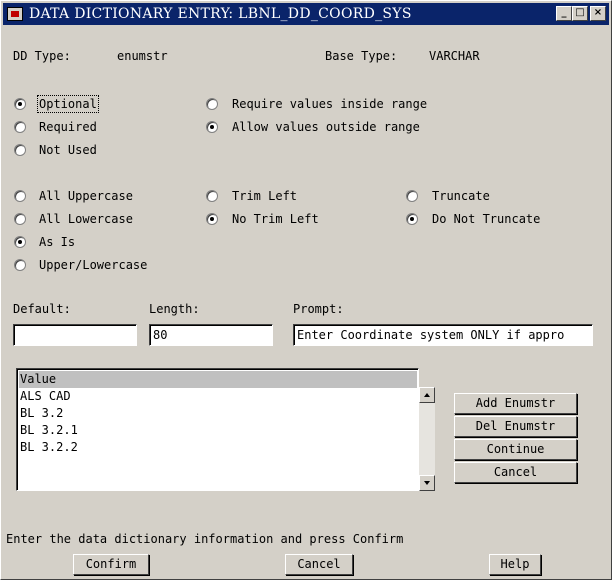 The image size is (612, 580). What do you see at coordinates (319, 564) in the screenshot?
I see `cancel-button: Cancel` at bounding box center [319, 564].